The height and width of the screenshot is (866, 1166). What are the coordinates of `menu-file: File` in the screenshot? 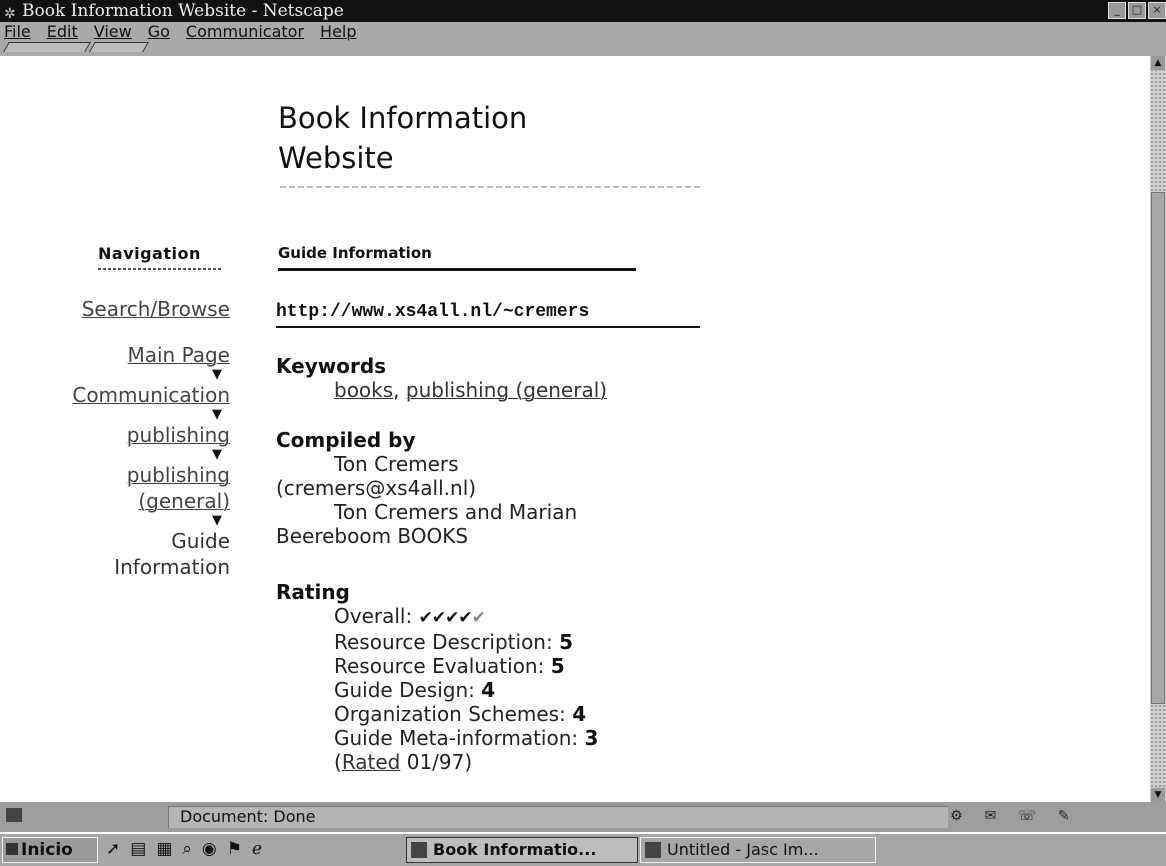 It's located at (17, 31).